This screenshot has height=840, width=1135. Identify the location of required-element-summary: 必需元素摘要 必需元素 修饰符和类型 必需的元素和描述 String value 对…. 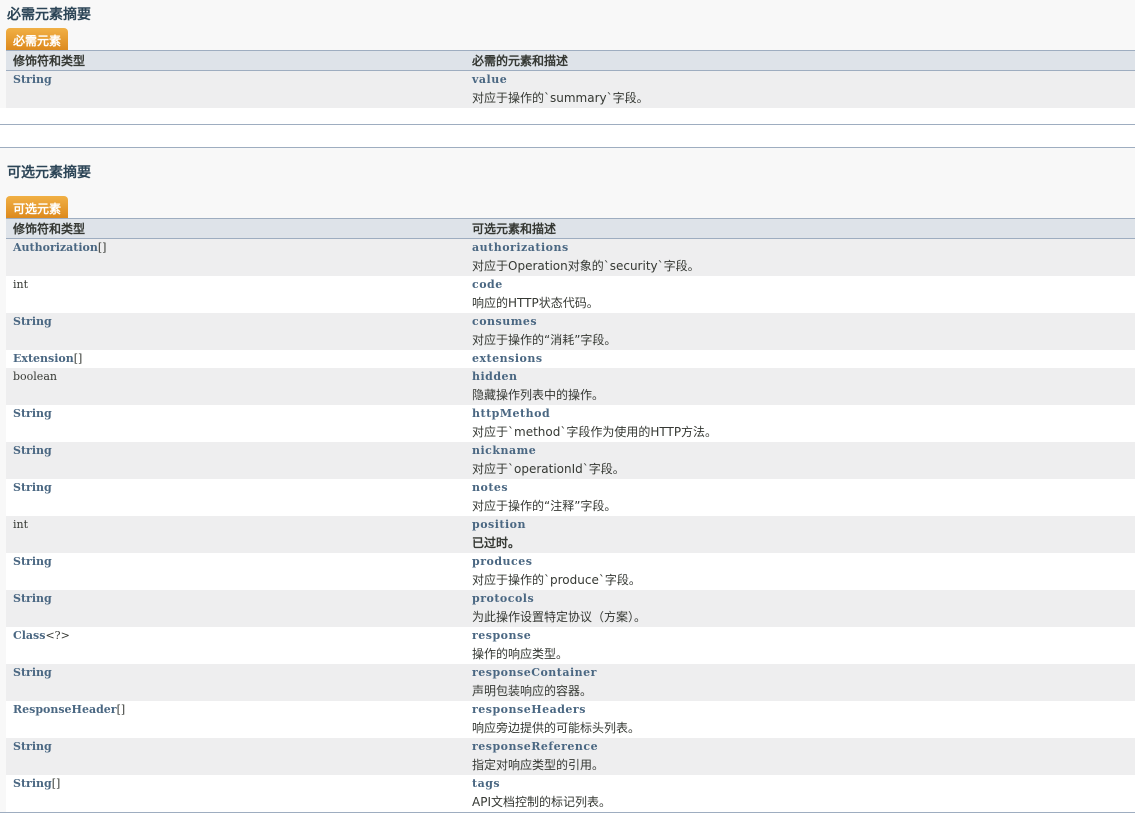
(567, 62).